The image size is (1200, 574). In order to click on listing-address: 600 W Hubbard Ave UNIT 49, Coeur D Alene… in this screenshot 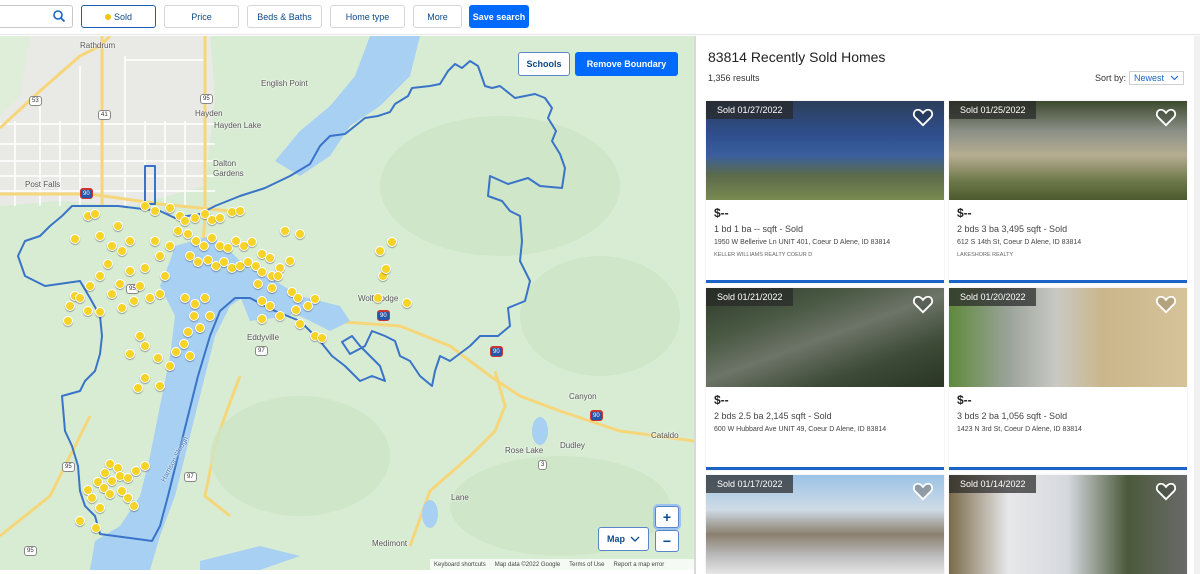, I will do `click(825, 429)`.